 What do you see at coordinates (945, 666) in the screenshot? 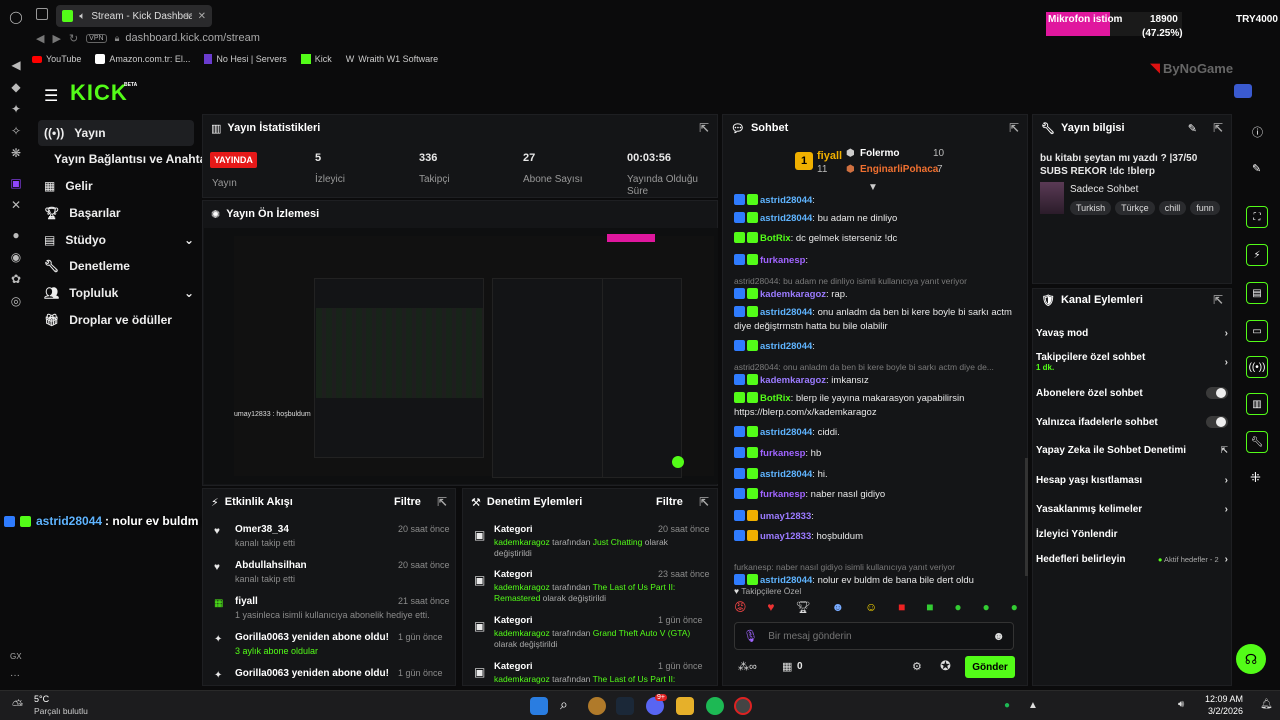
I see `mod-icon: ✪` at bounding box center [945, 666].